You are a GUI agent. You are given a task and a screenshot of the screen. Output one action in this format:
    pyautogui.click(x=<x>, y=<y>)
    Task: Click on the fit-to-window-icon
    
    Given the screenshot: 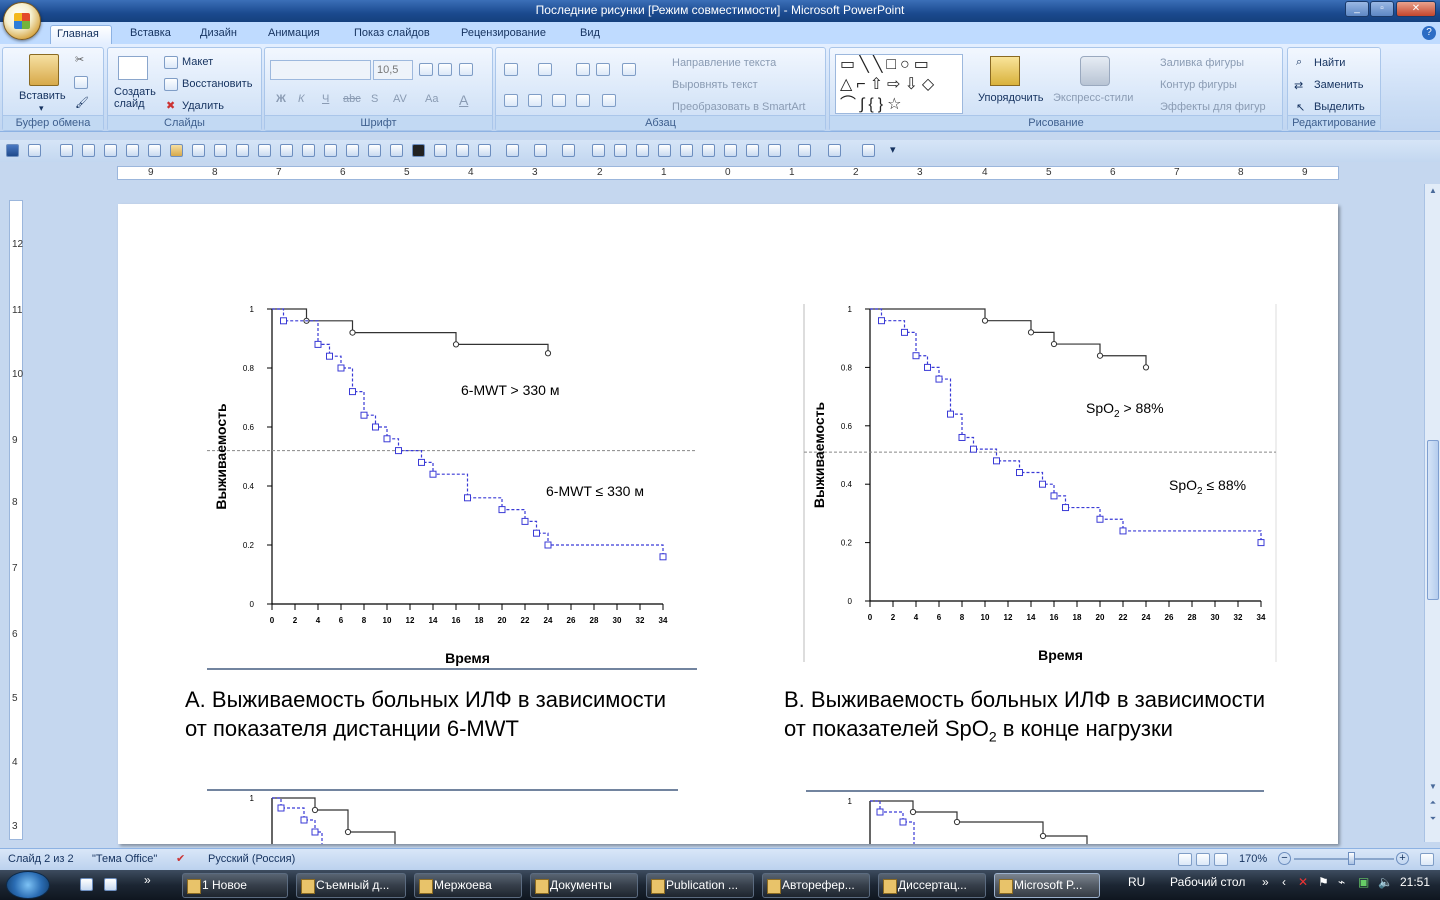 What is the action you would take?
    pyautogui.click(x=1427, y=859)
    